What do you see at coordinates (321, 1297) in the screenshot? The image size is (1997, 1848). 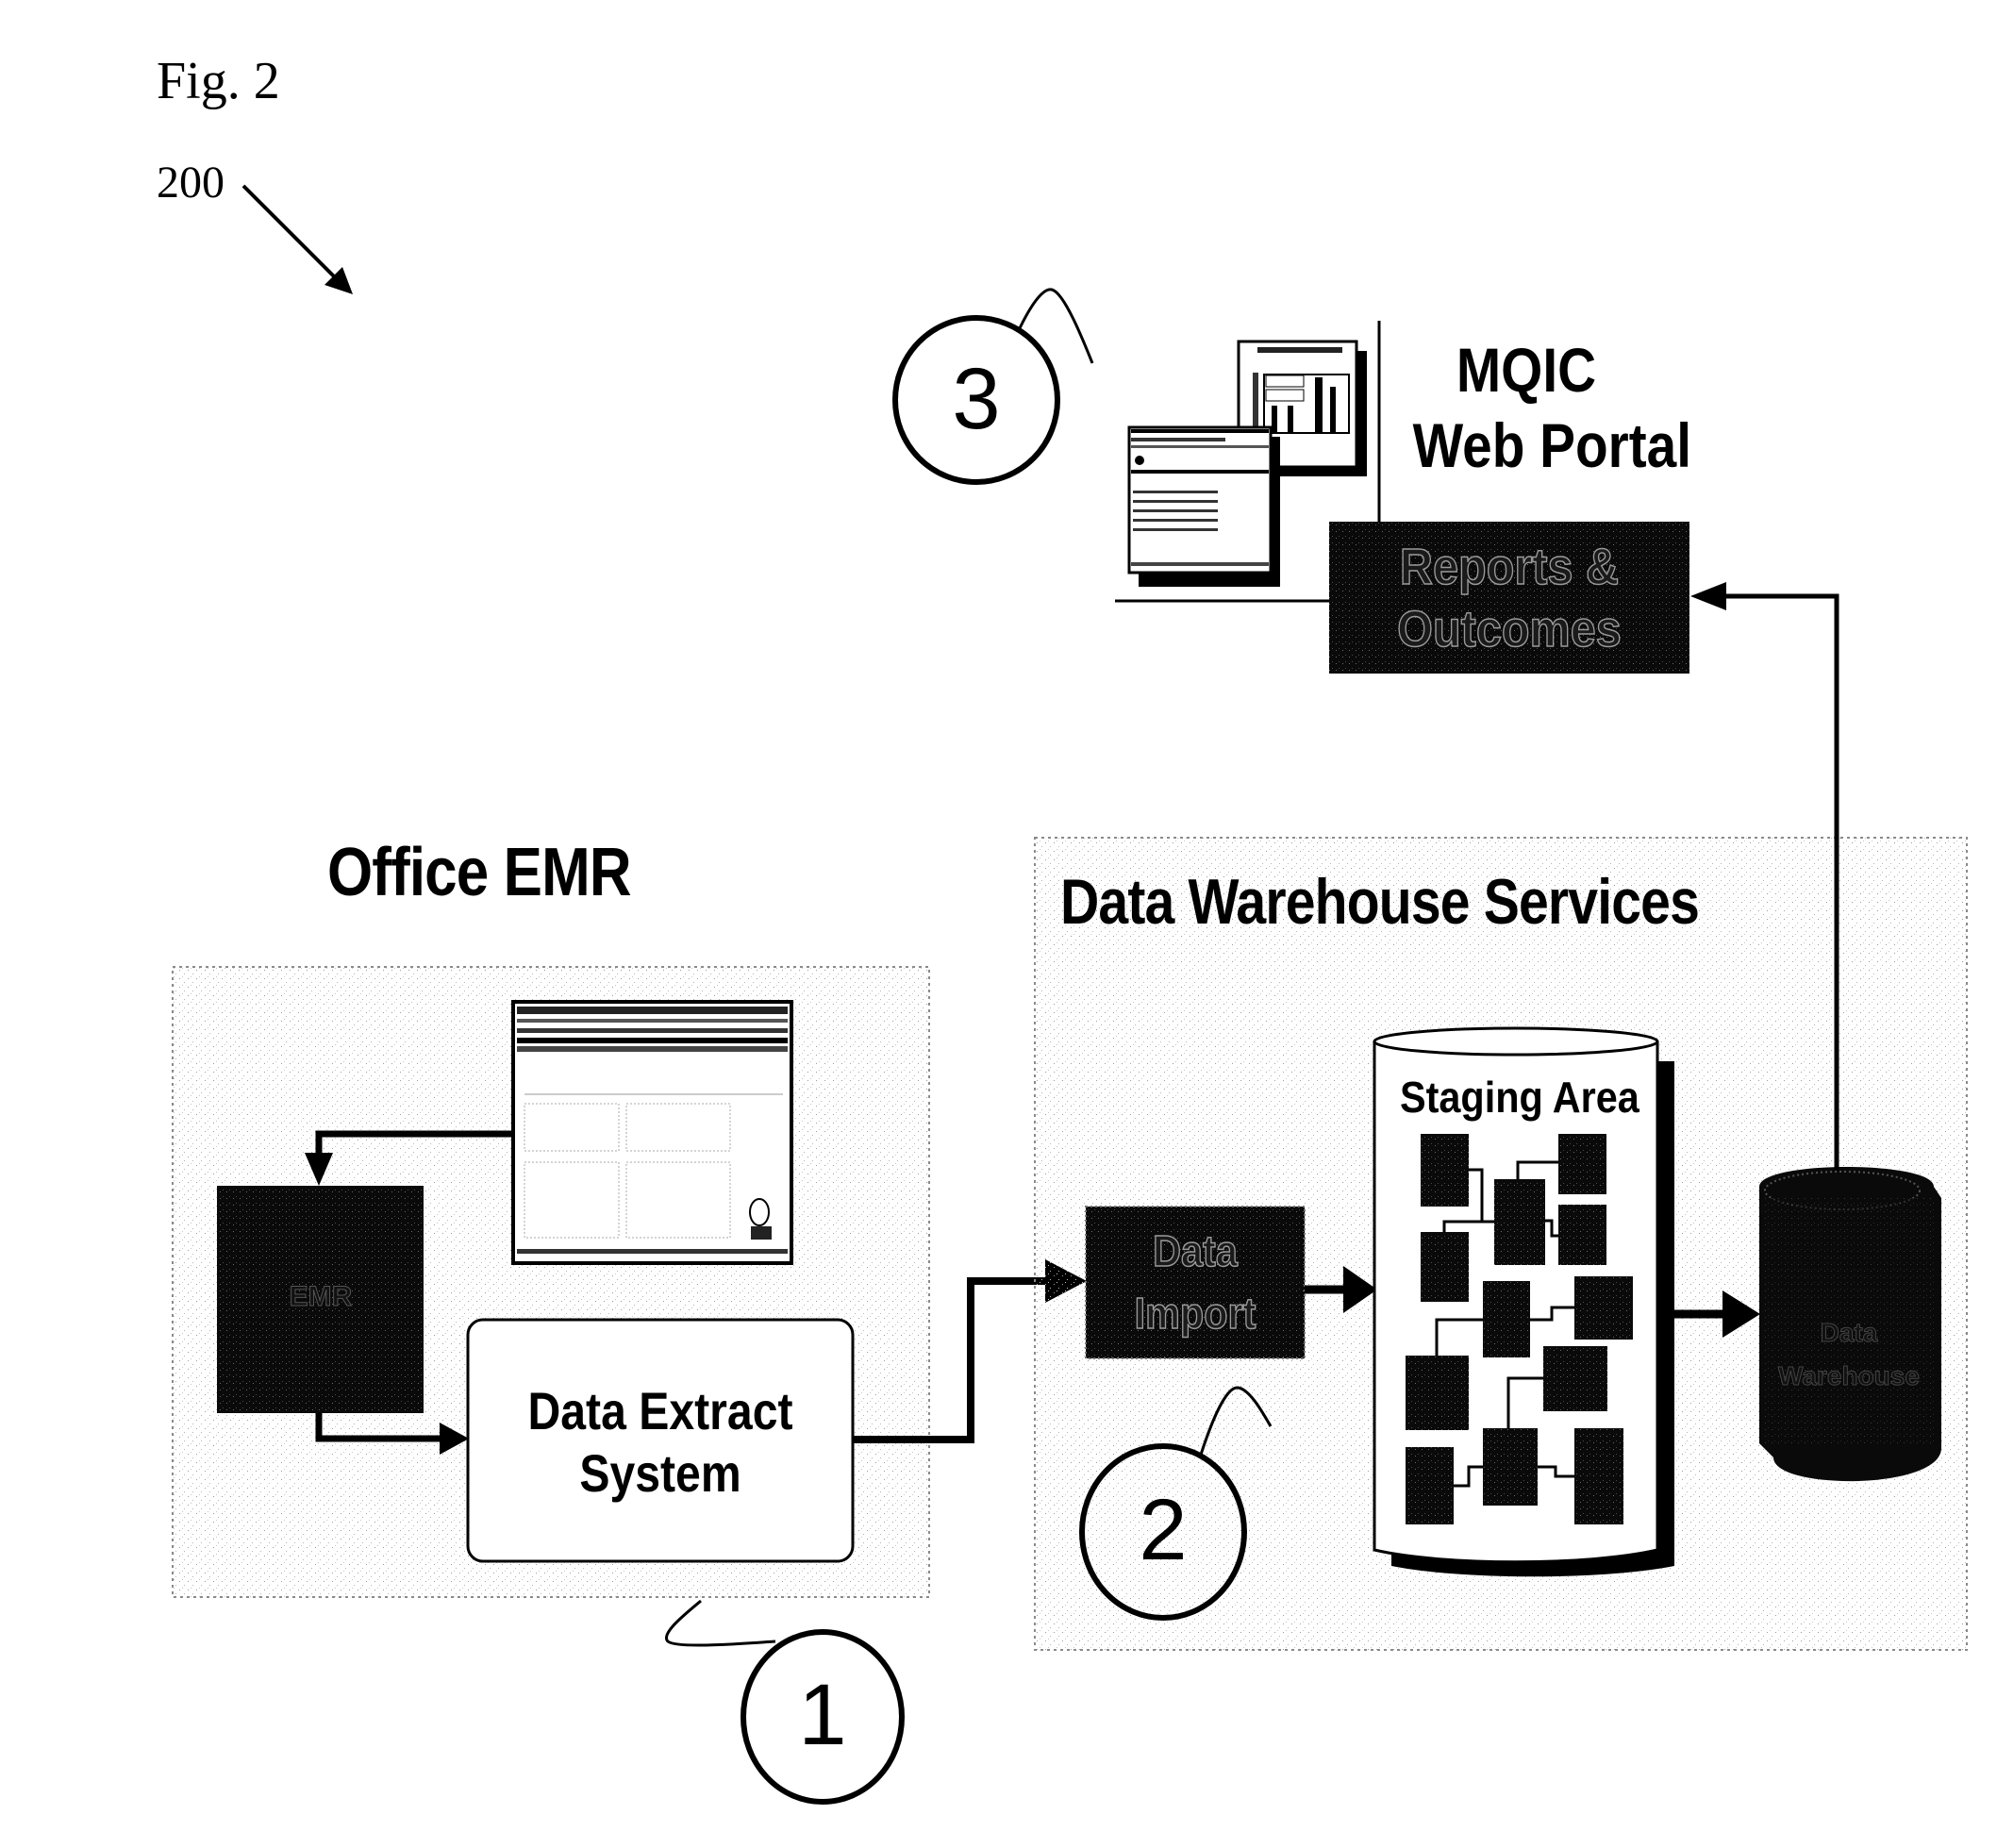 I see `emr-block-label: EMR` at bounding box center [321, 1297].